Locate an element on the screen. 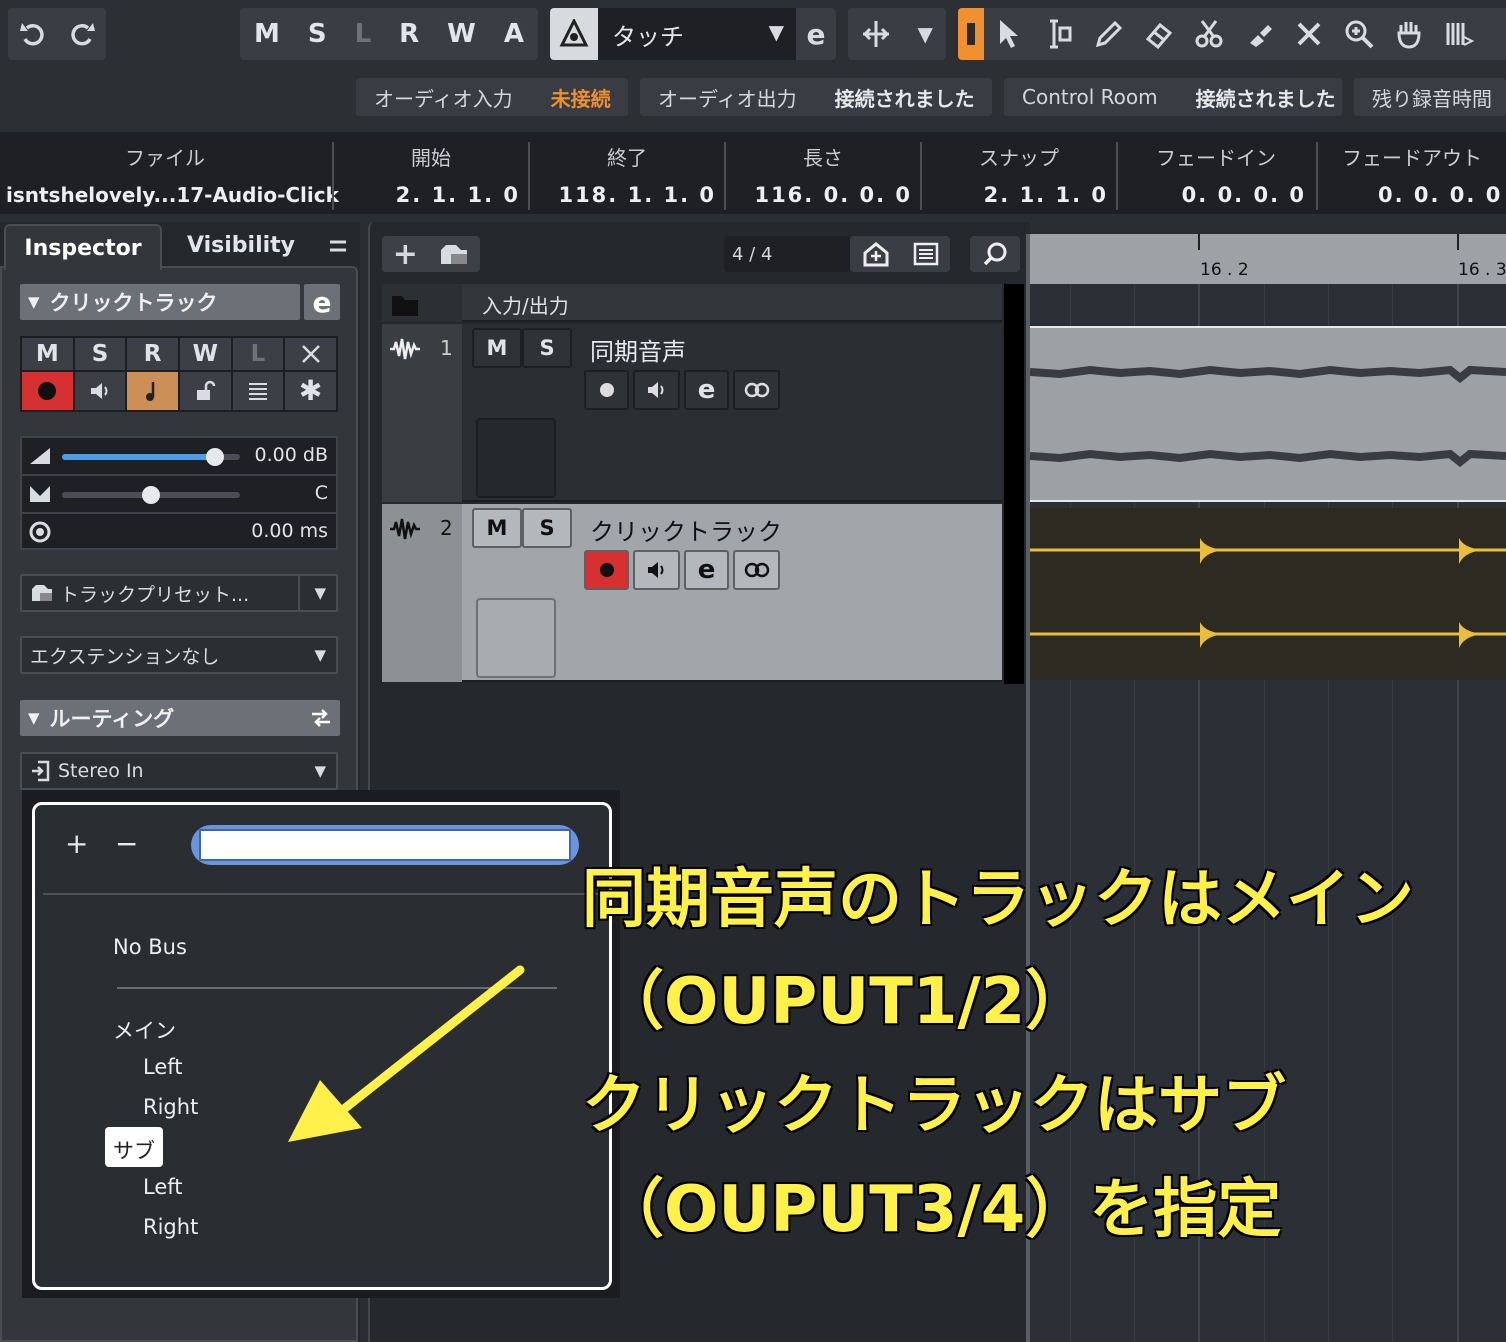 The image size is (1506, 1342). track-preset-dropdown: トラックプリセット... ▼ is located at coordinates (179, 593).